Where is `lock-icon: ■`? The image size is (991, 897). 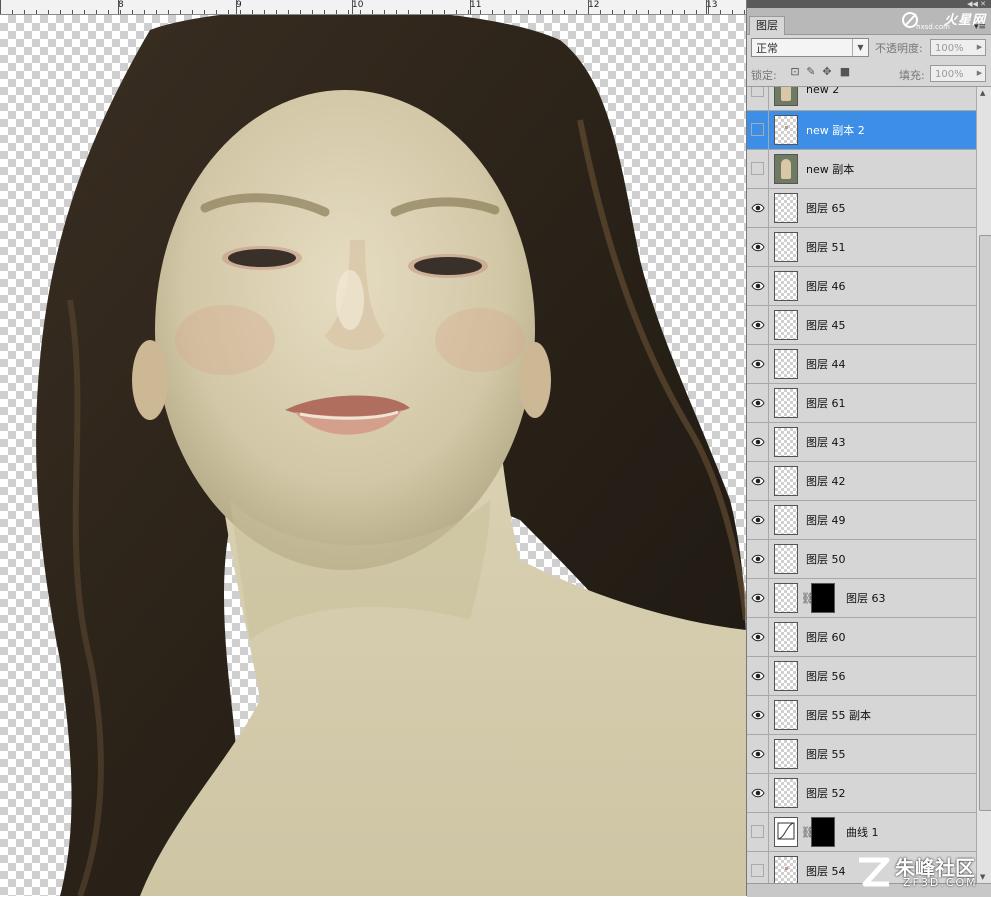 lock-icon: ■ is located at coordinates (845, 72).